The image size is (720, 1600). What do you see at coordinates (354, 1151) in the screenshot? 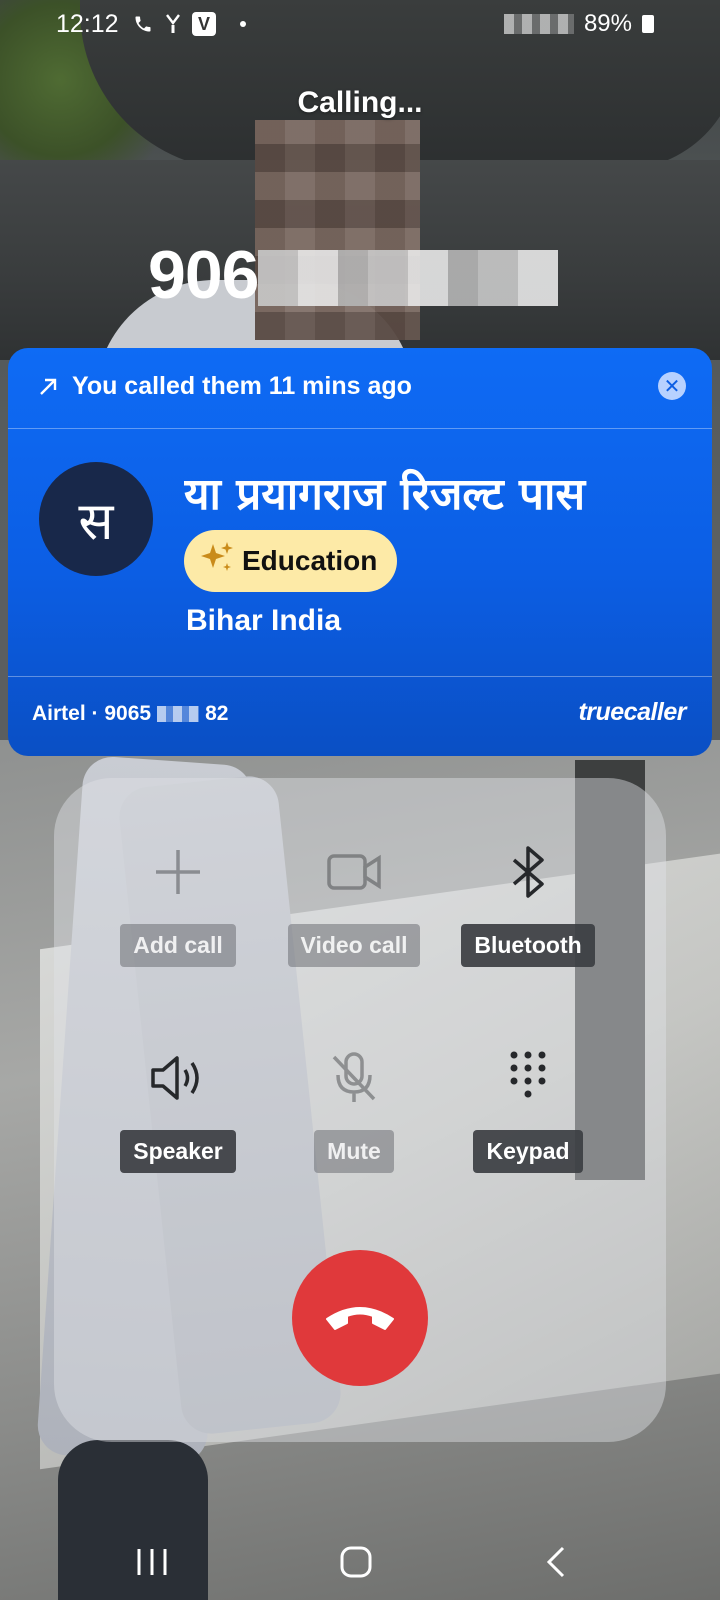
I see `mute-label: Mute` at bounding box center [354, 1151].